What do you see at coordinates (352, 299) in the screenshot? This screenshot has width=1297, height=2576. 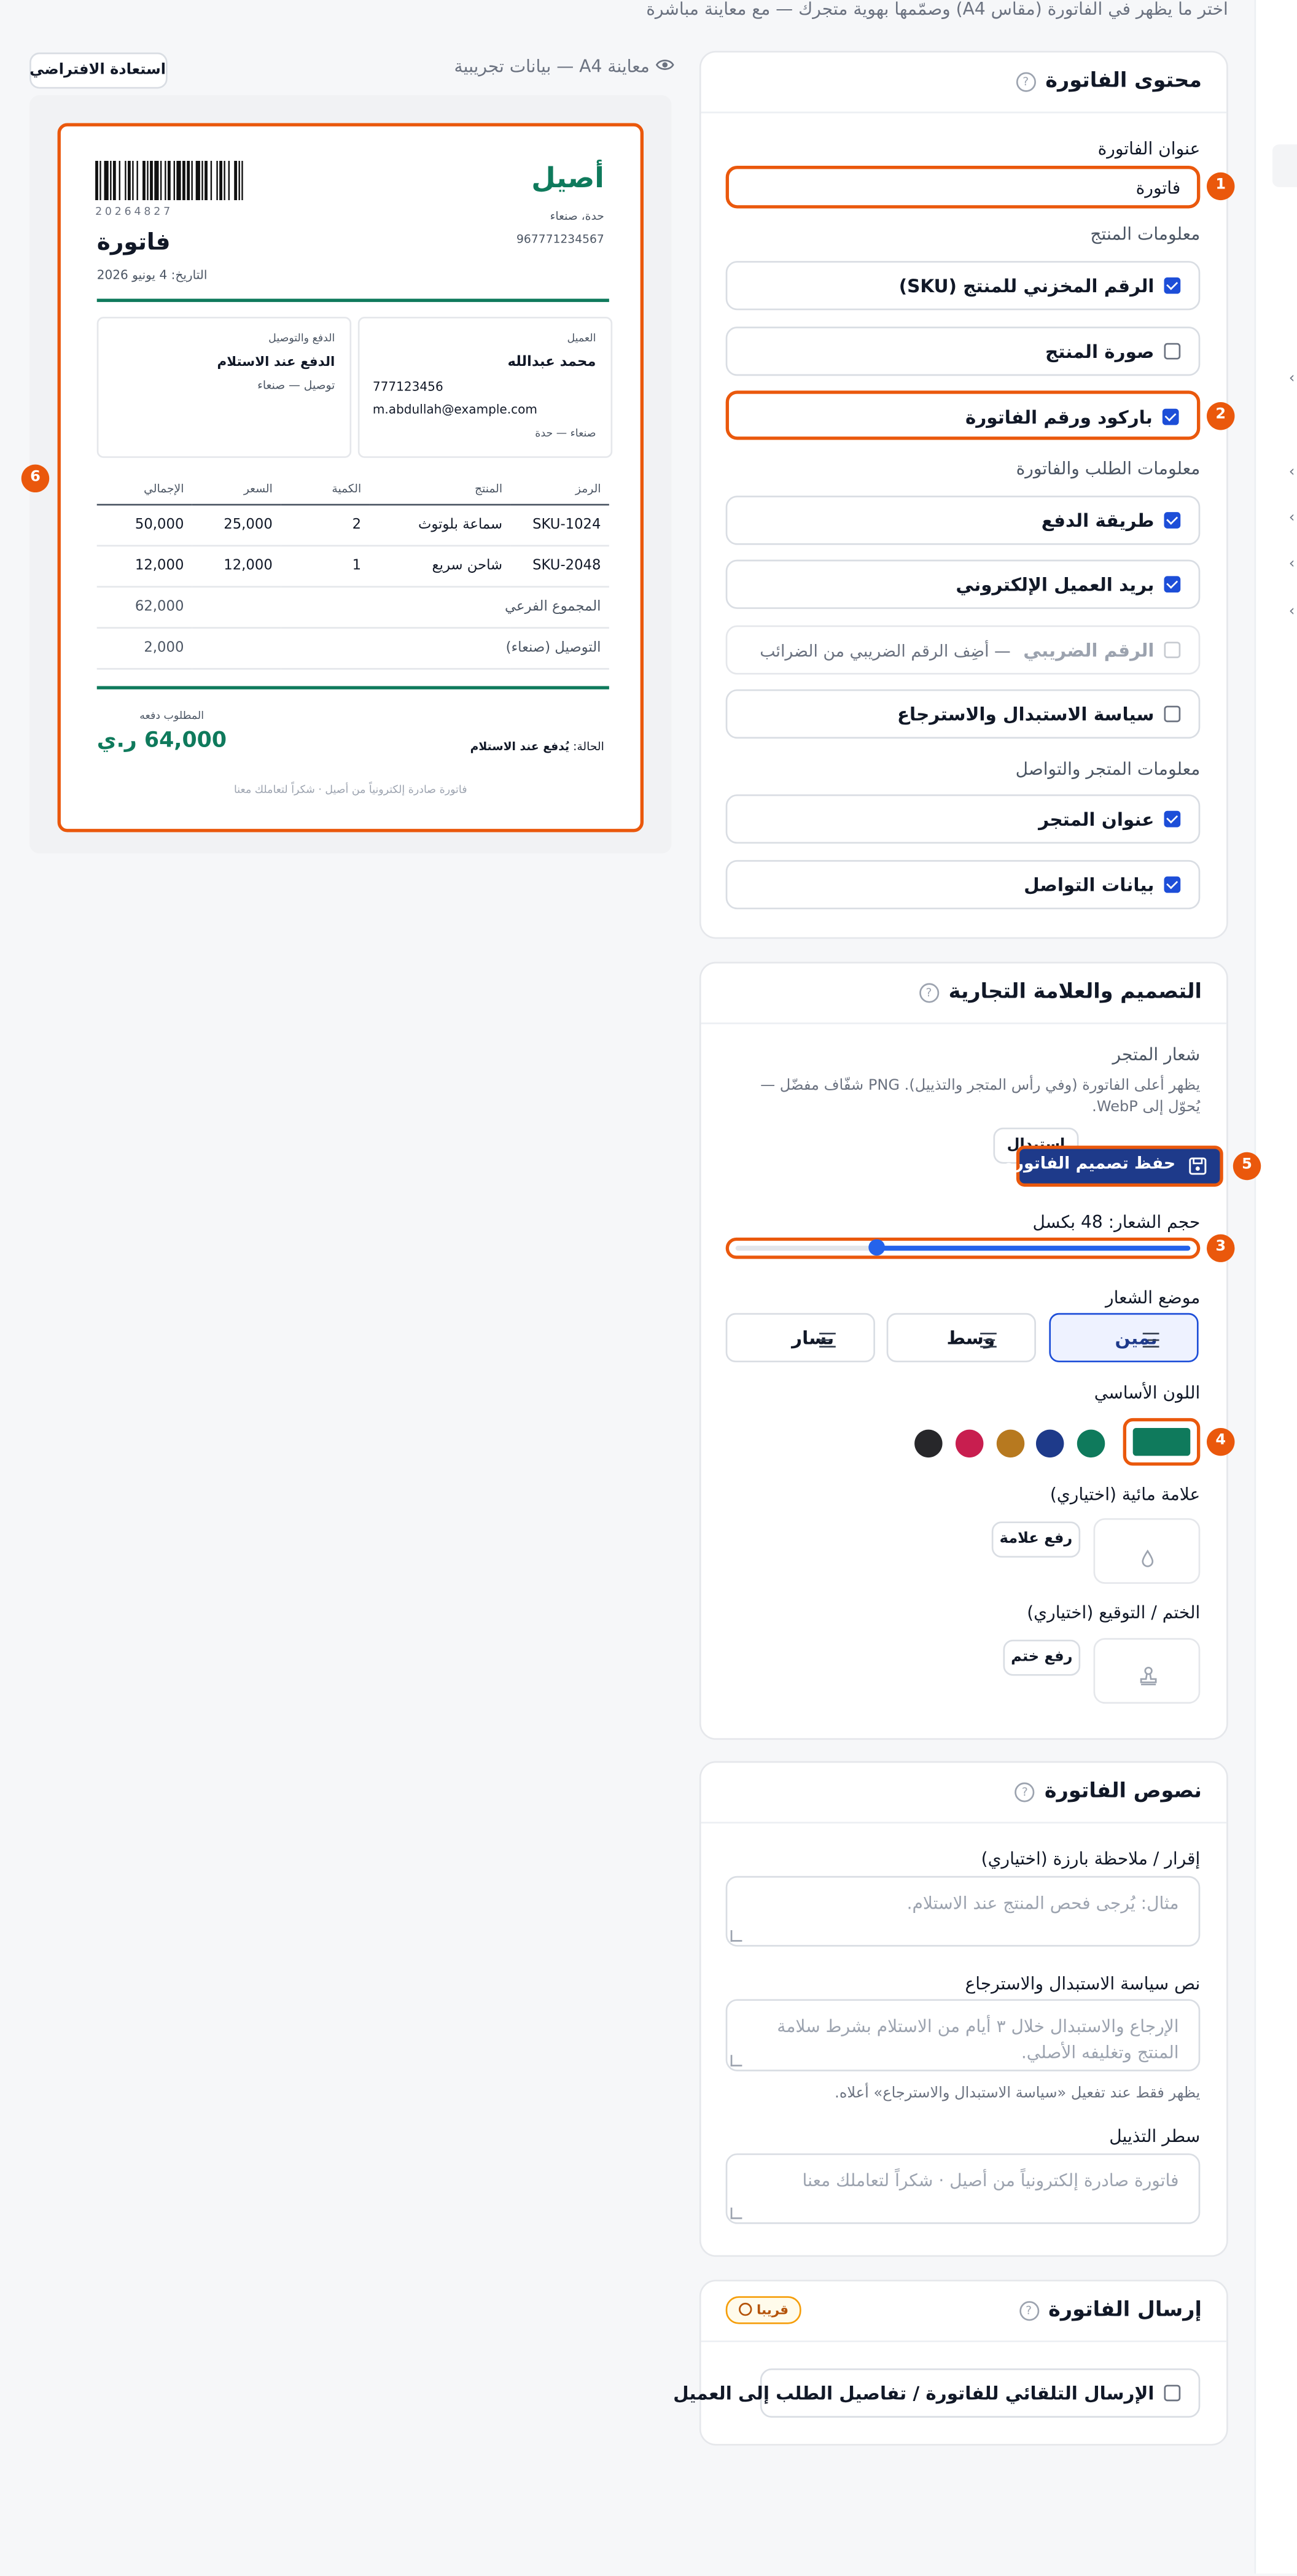 I see `invoice-header-rule` at bounding box center [352, 299].